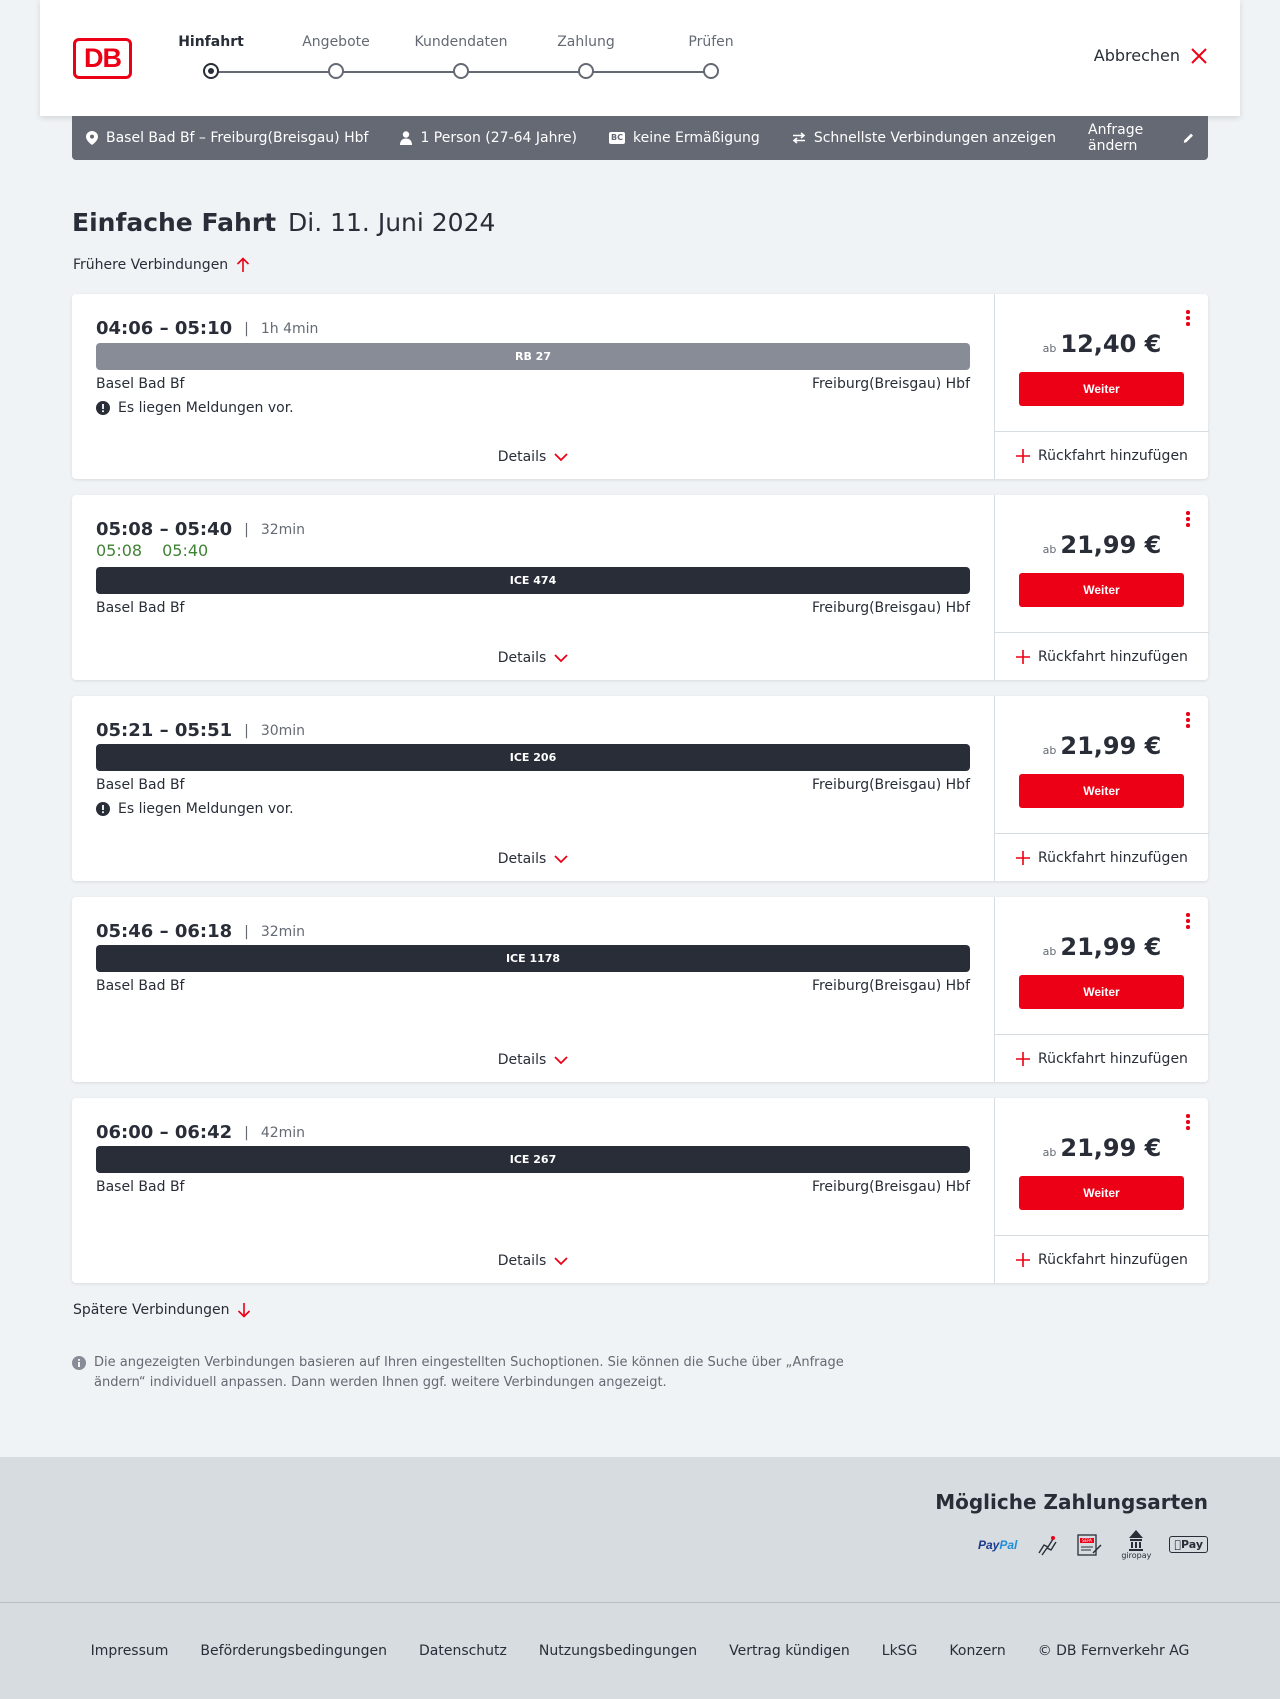 Image resolution: width=1280 pixels, height=1699 pixels. I want to click on step-hinfahrt: Hinfahrt, so click(211, 56).